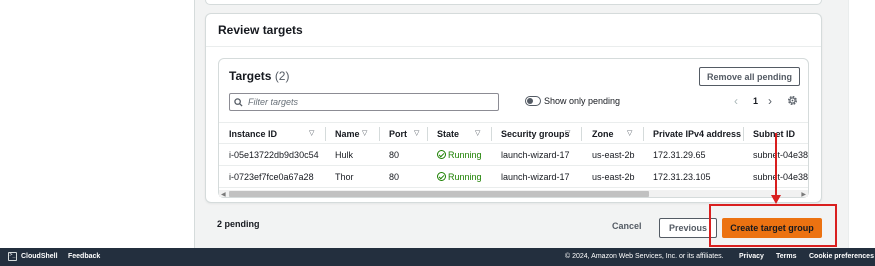 This screenshot has height=266, width=875. What do you see at coordinates (803, 194) in the screenshot?
I see `scroll-right-icon: ▶` at bounding box center [803, 194].